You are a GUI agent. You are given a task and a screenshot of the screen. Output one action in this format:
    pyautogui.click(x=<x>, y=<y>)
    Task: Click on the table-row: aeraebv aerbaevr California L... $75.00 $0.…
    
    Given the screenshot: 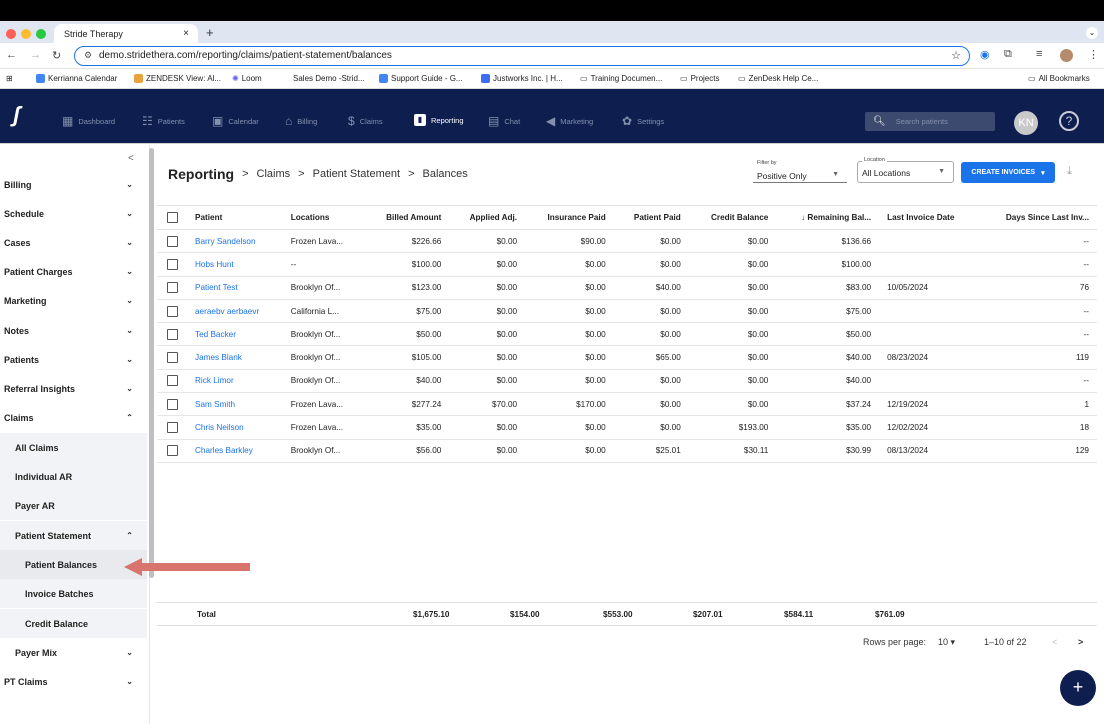 What is the action you would take?
    pyautogui.click(x=627, y=311)
    